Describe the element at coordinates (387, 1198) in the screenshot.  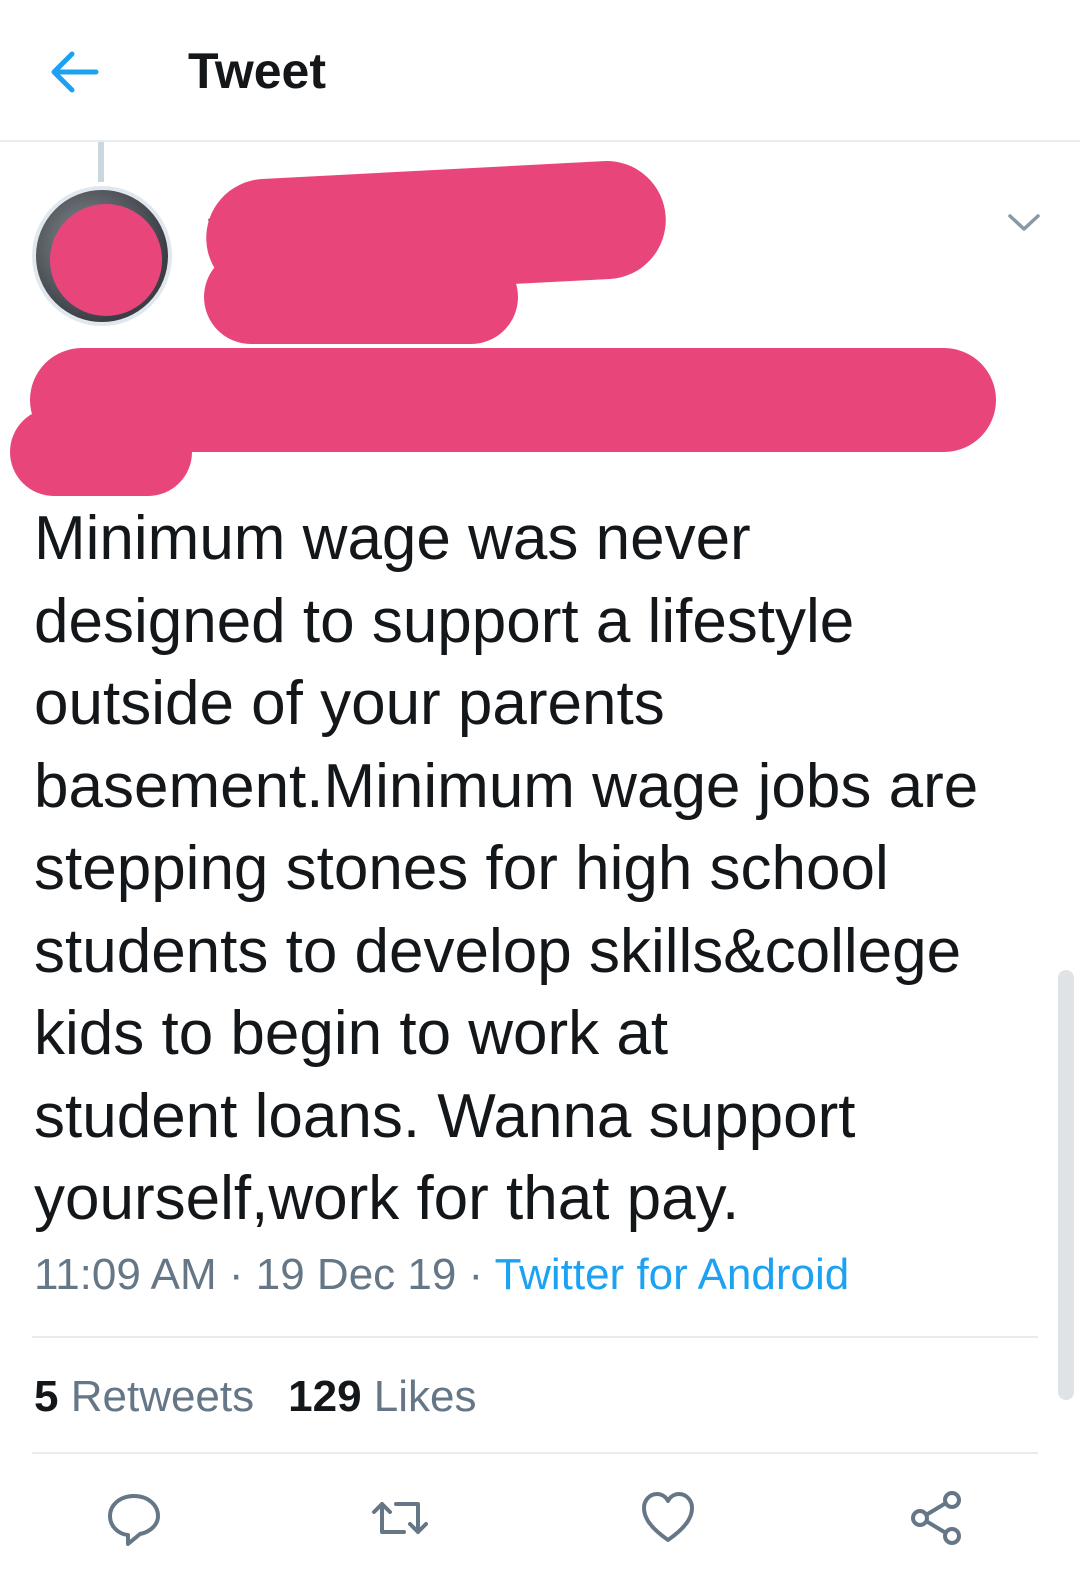
I see `tweet-text-line: yourself,work for that pay.` at that location.